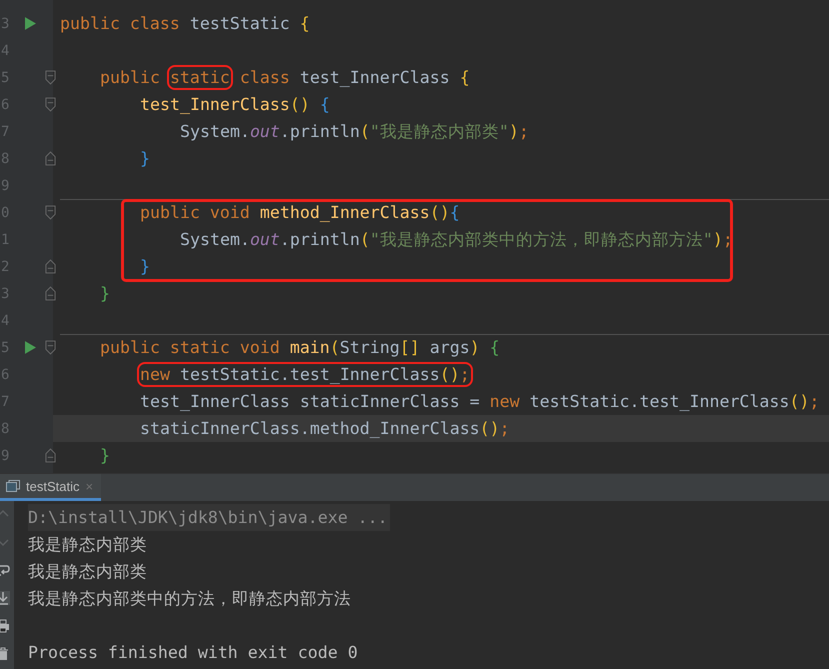  Describe the element at coordinates (479, 402) in the screenshot. I see `code-line: test_InnerClass staticInnerClass = new testStatic.test_InnerClass();` at that location.